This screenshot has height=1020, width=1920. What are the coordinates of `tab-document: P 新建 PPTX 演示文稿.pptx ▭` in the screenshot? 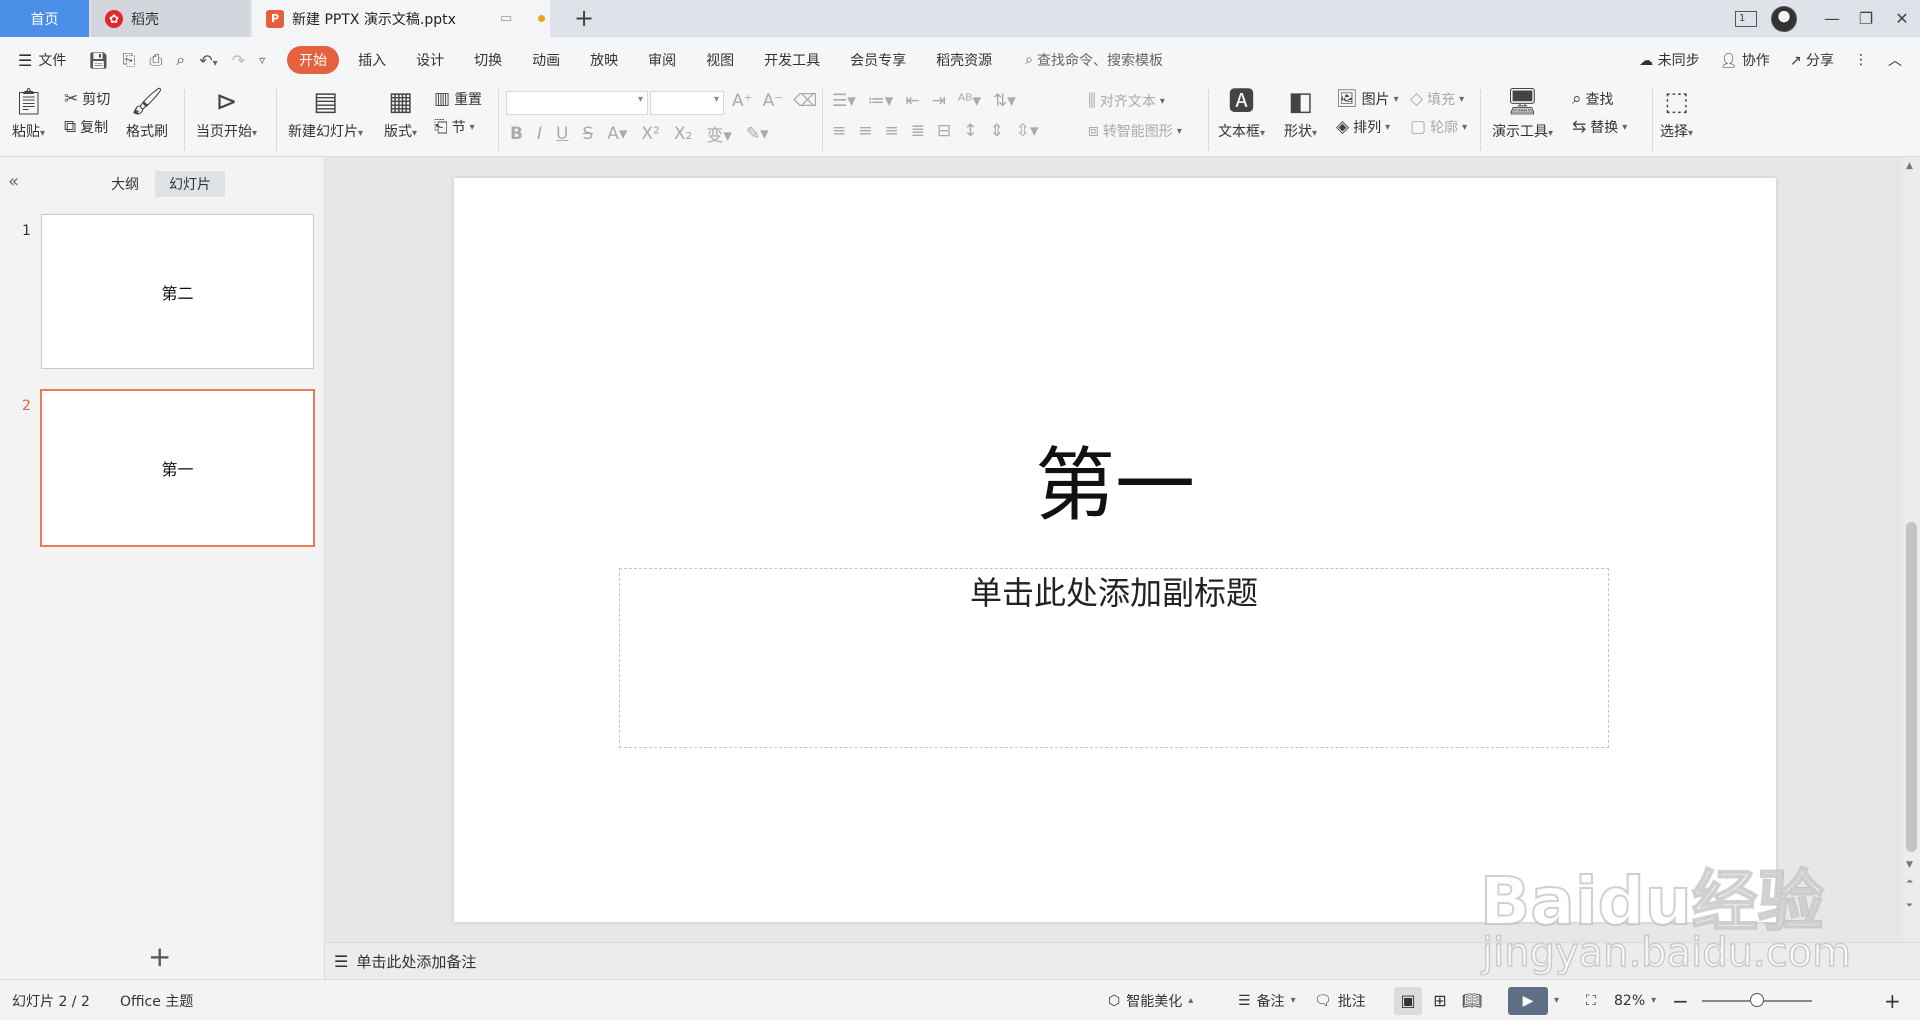 It's located at (401, 18).